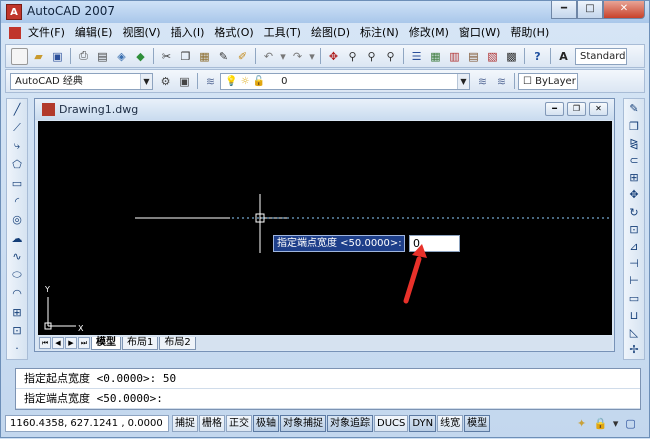 This screenshot has height=439, width=650. I want to click on block-editor-icon: ✐, so click(242, 56).